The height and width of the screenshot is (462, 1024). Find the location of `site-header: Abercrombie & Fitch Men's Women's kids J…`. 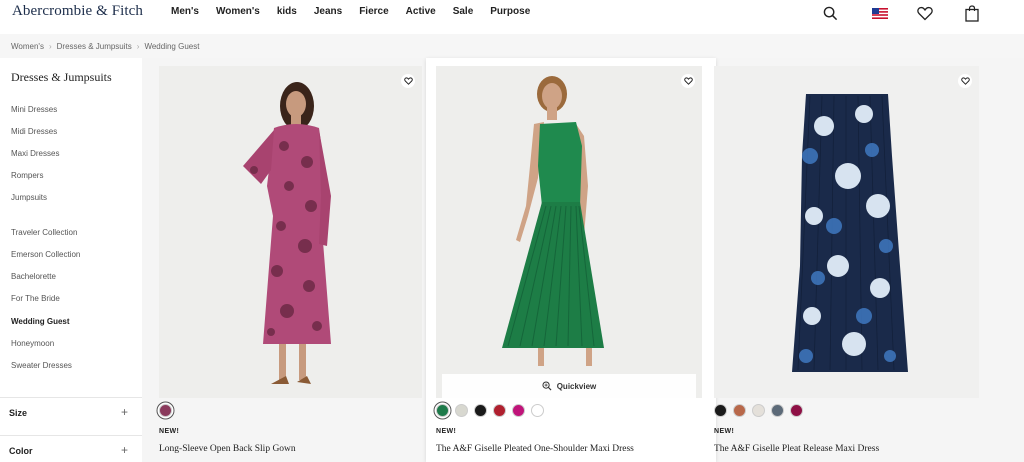

site-header: Abercrombie & Fitch Men's Women's kids J… is located at coordinates (512, 17).